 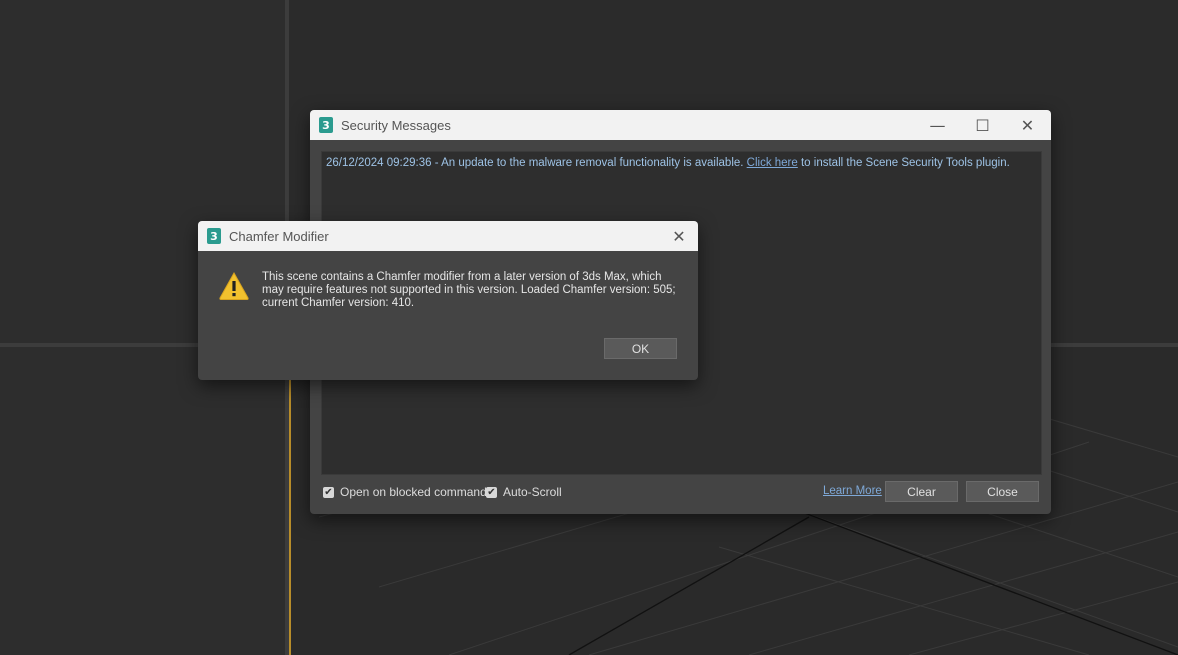 I want to click on close-dialog-button: ✕, so click(x=679, y=236).